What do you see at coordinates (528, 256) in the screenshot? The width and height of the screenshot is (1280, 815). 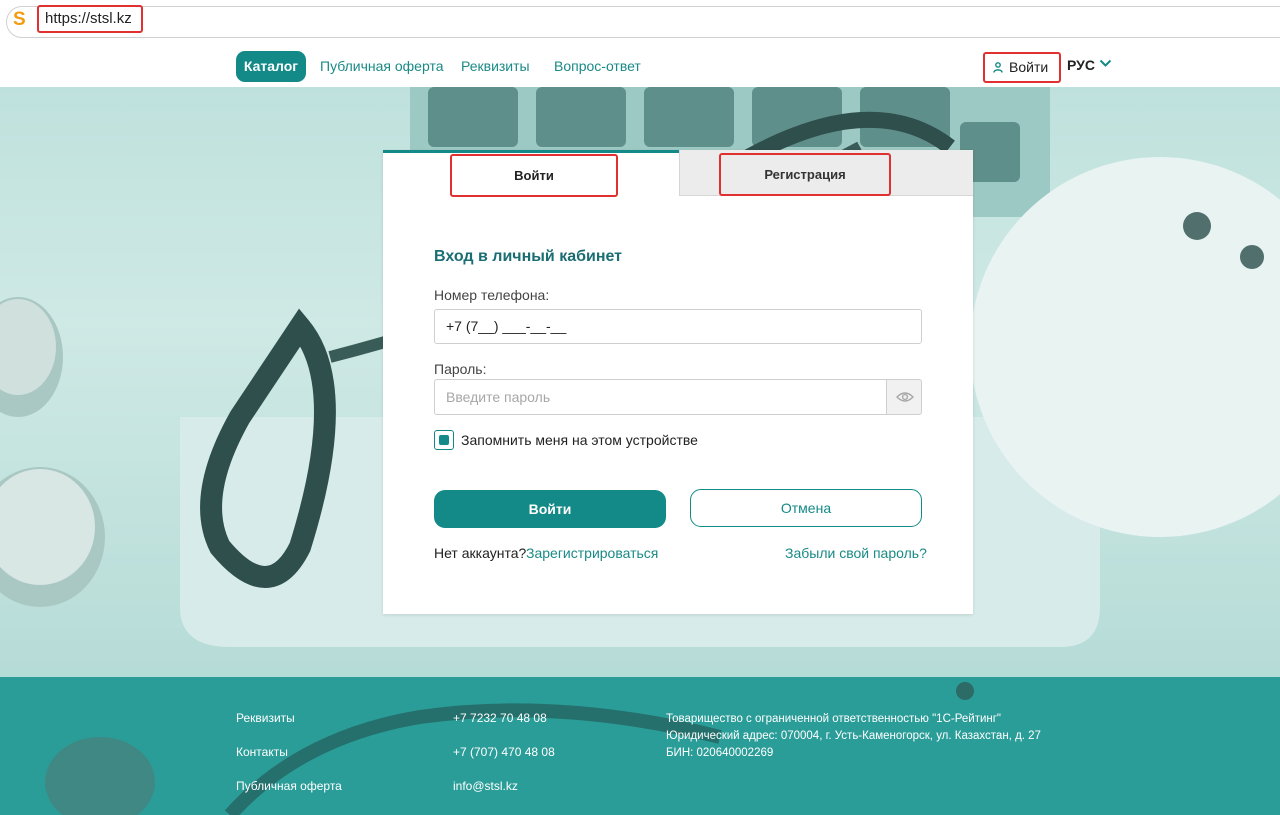 I see `card-title: Вход в личный кабинет` at bounding box center [528, 256].